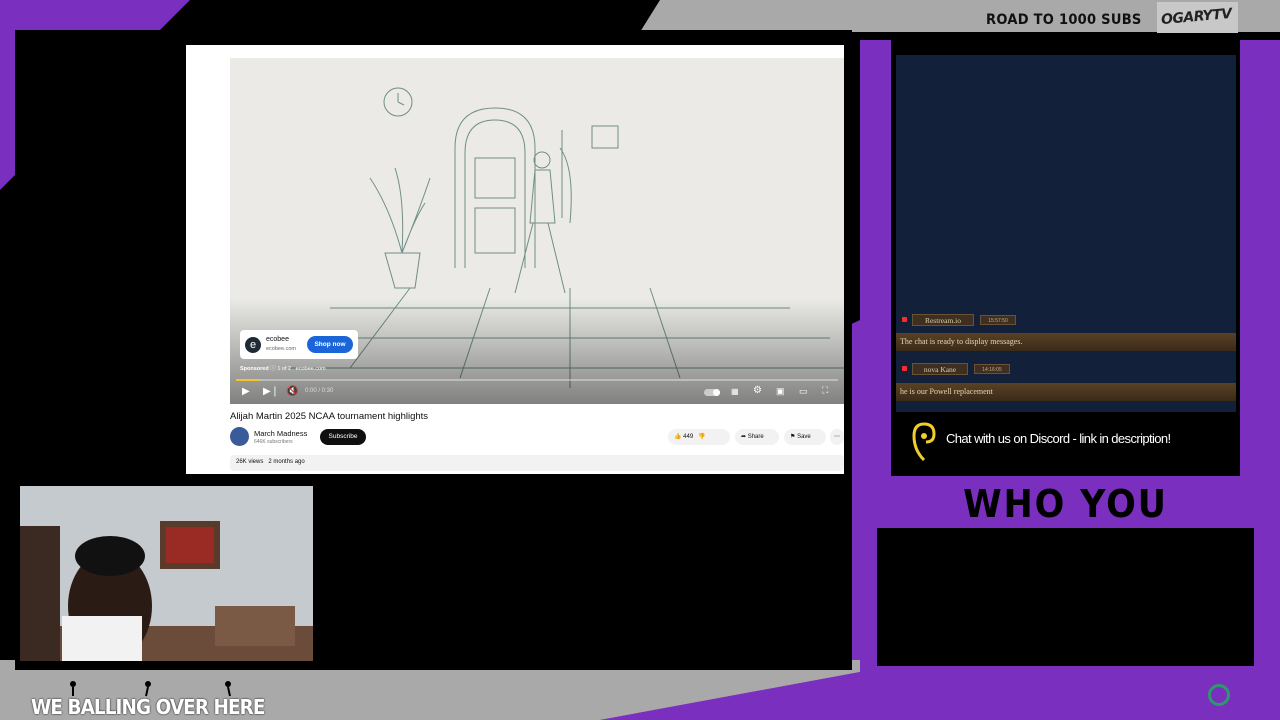 Image resolution: width=1280 pixels, height=720 pixels. What do you see at coordinates (273, 369) in the screenshot?
I see `info-icon: ⓘ` at bounding box center [273, 369].